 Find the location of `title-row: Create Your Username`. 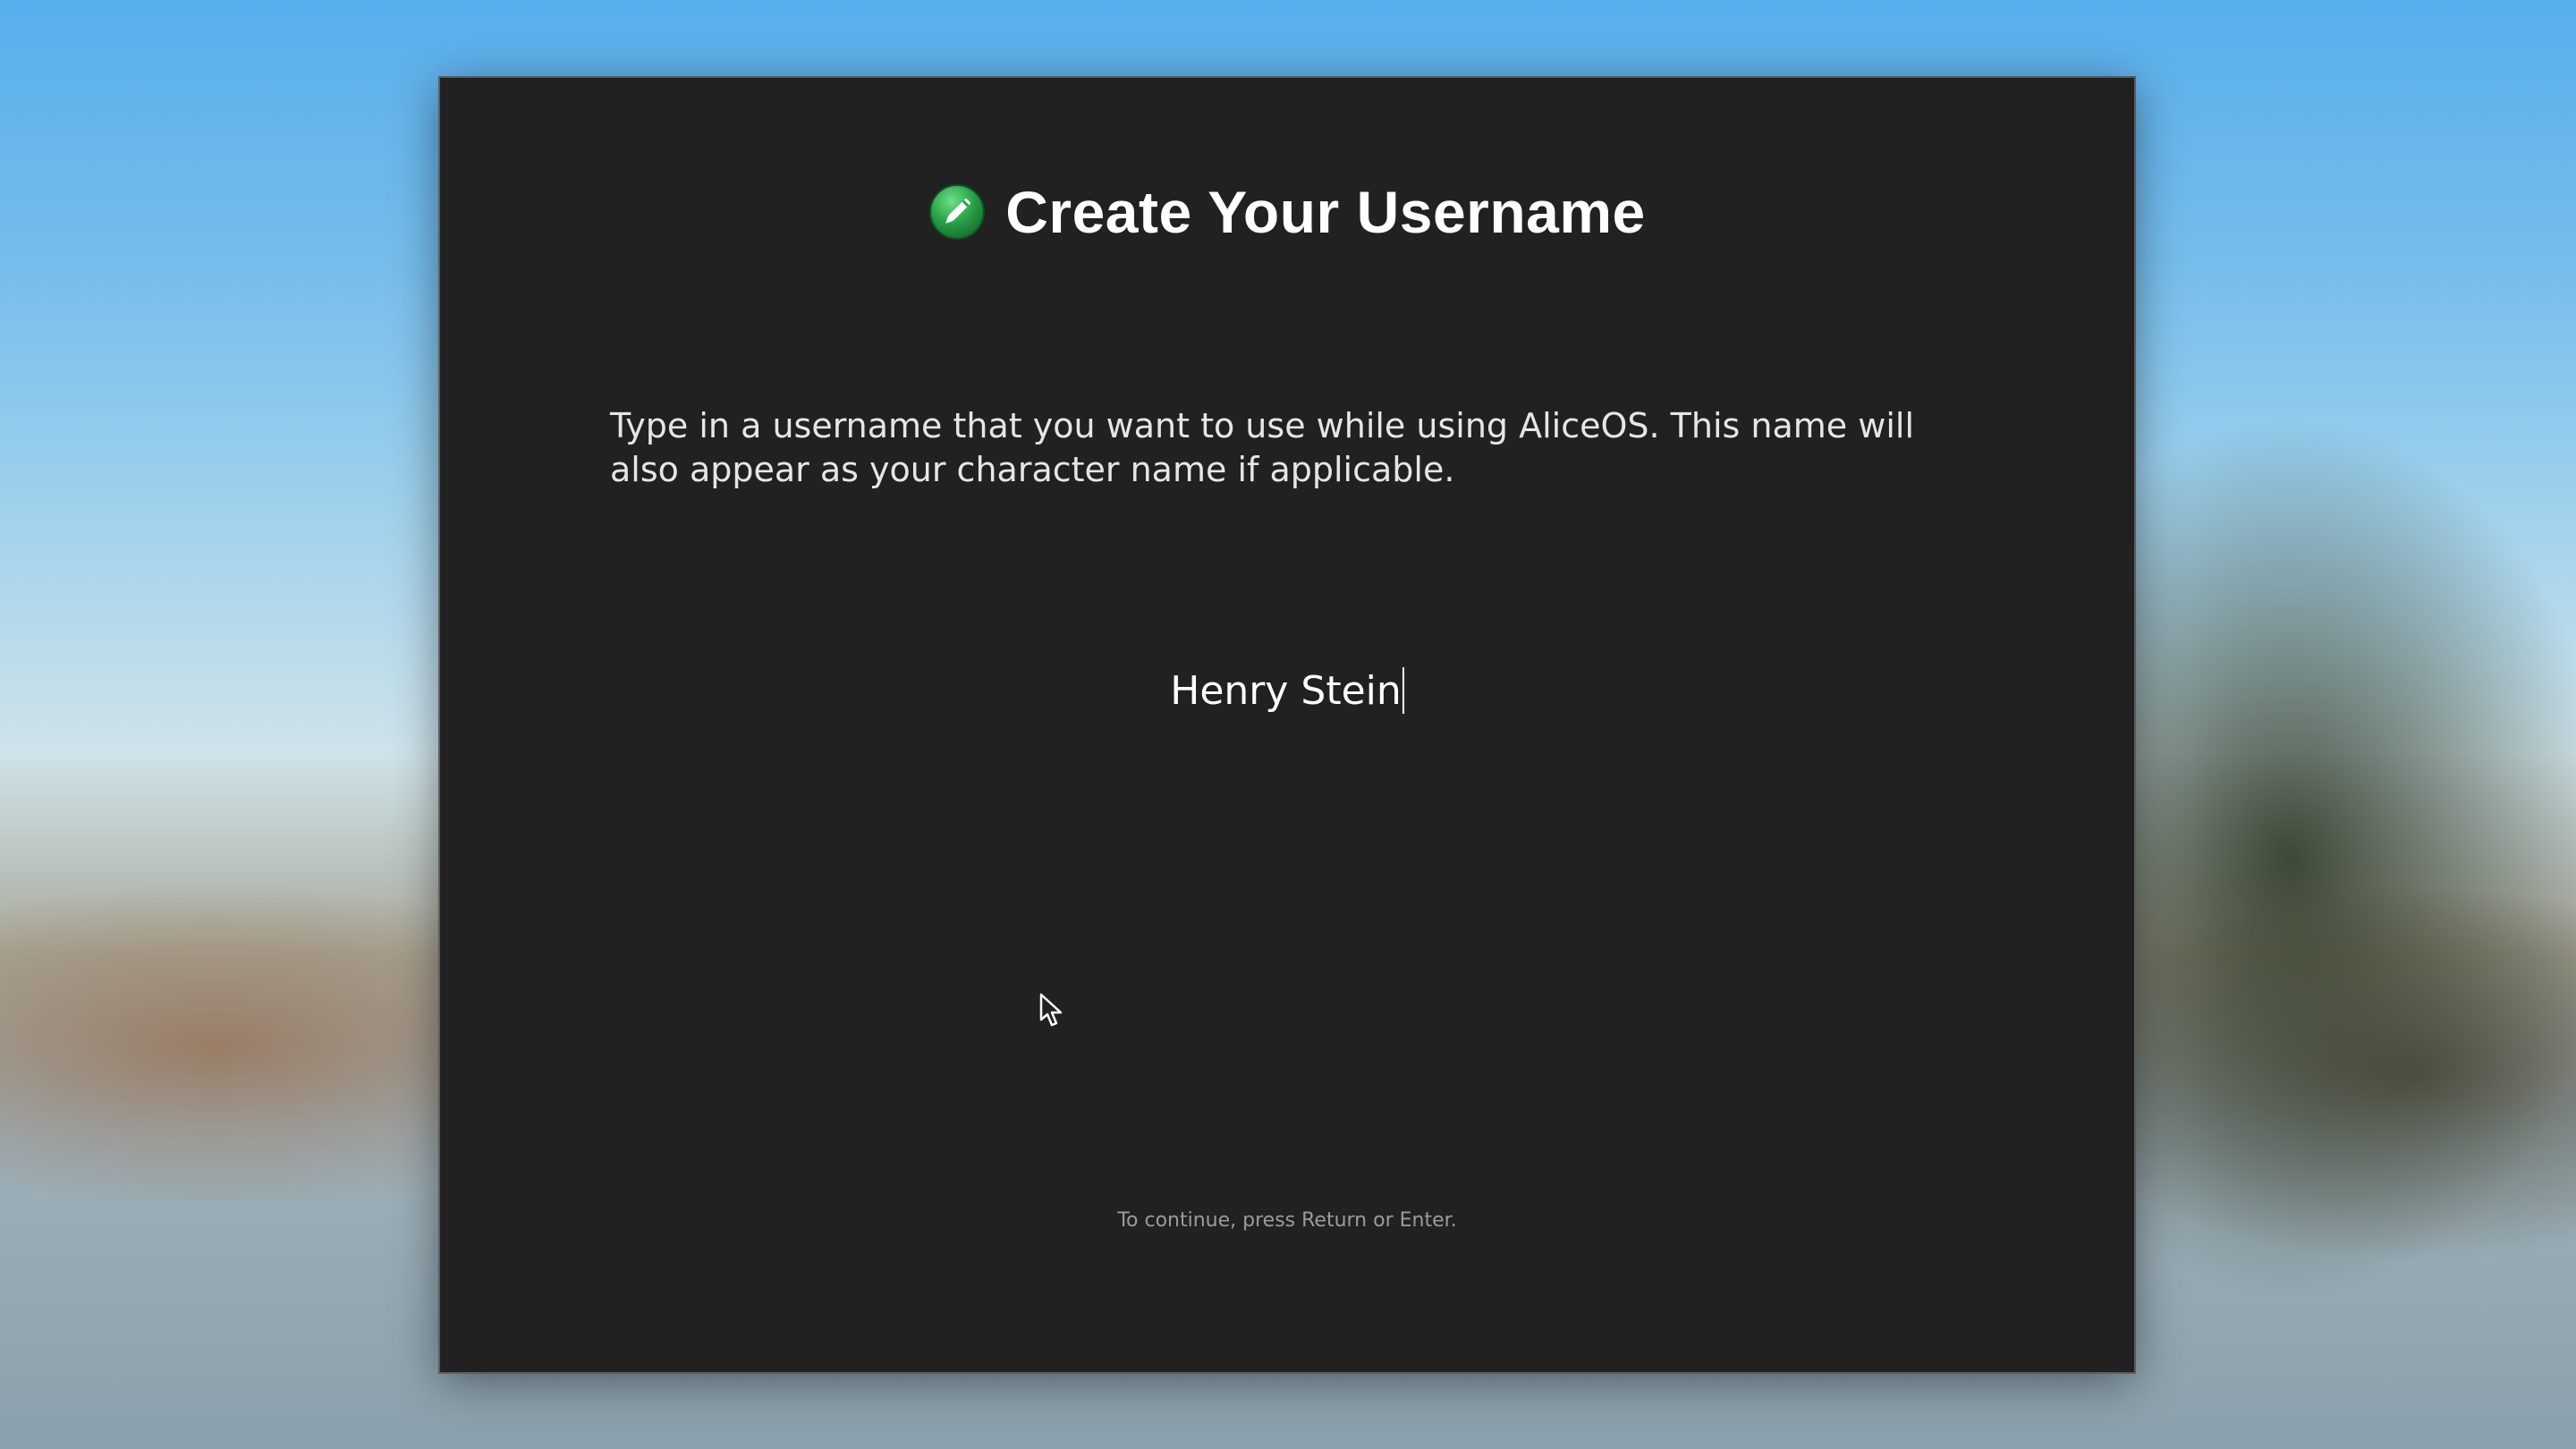

title-row: Create Your Username is located at coordinates (1287, 212).